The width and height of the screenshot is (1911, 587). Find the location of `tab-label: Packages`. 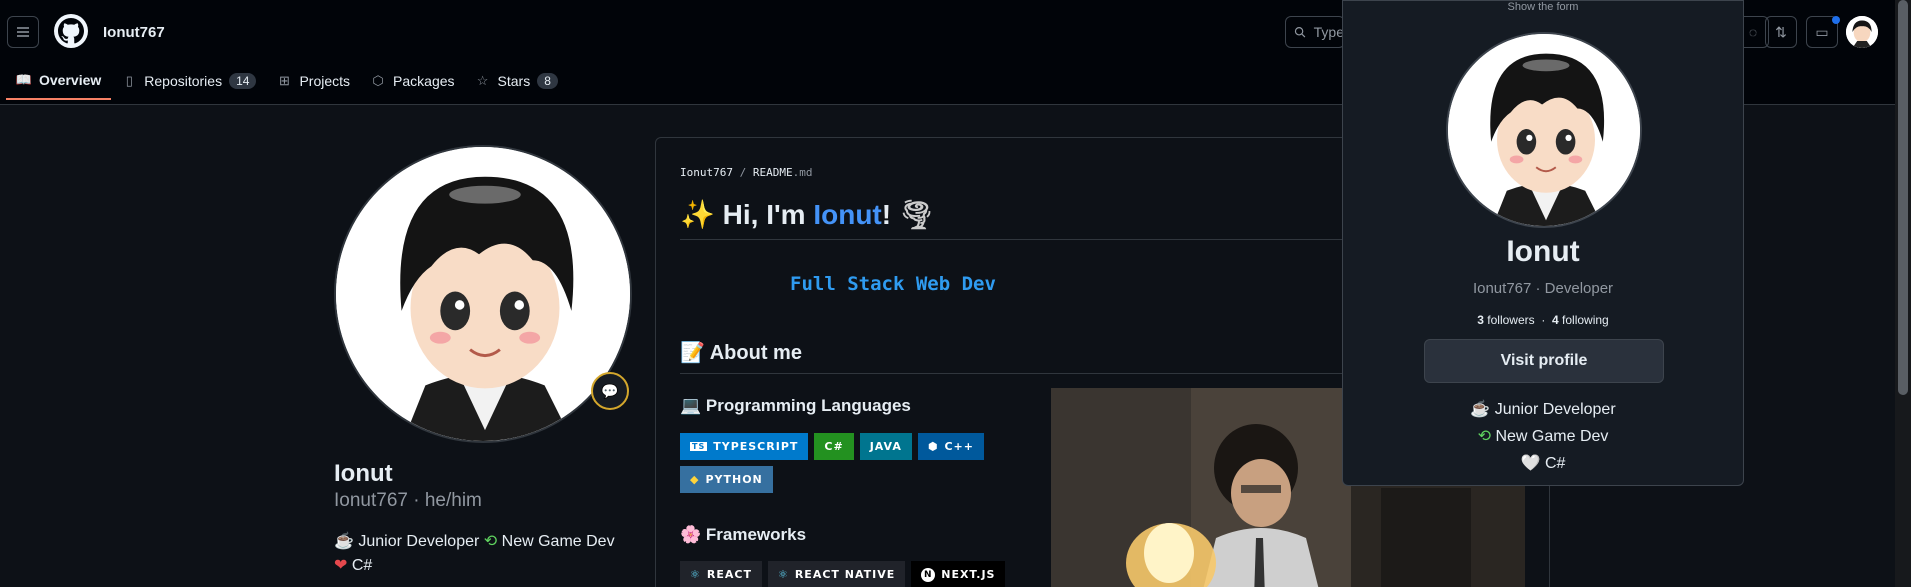

tab-label: Packages is located at coordinates (424, 81).